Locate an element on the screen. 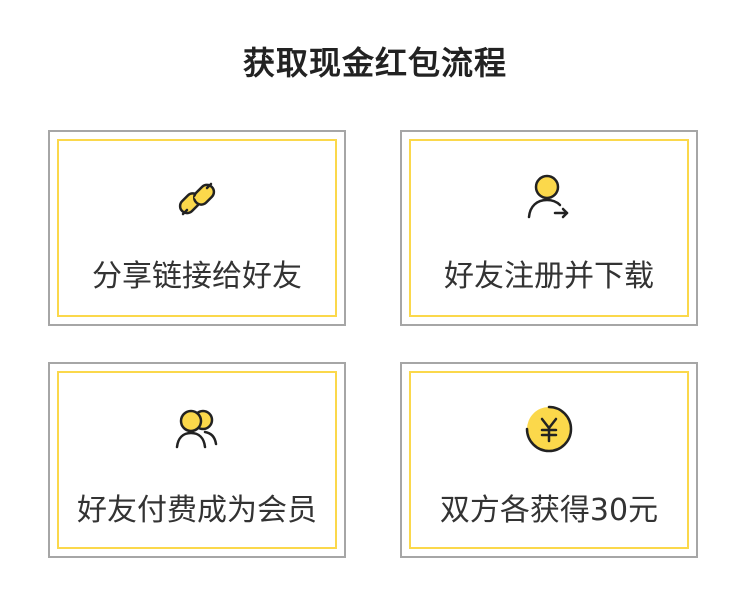 The width and height of the screenshot is (750, 598). link-icon is located at coordinates (197, 199).